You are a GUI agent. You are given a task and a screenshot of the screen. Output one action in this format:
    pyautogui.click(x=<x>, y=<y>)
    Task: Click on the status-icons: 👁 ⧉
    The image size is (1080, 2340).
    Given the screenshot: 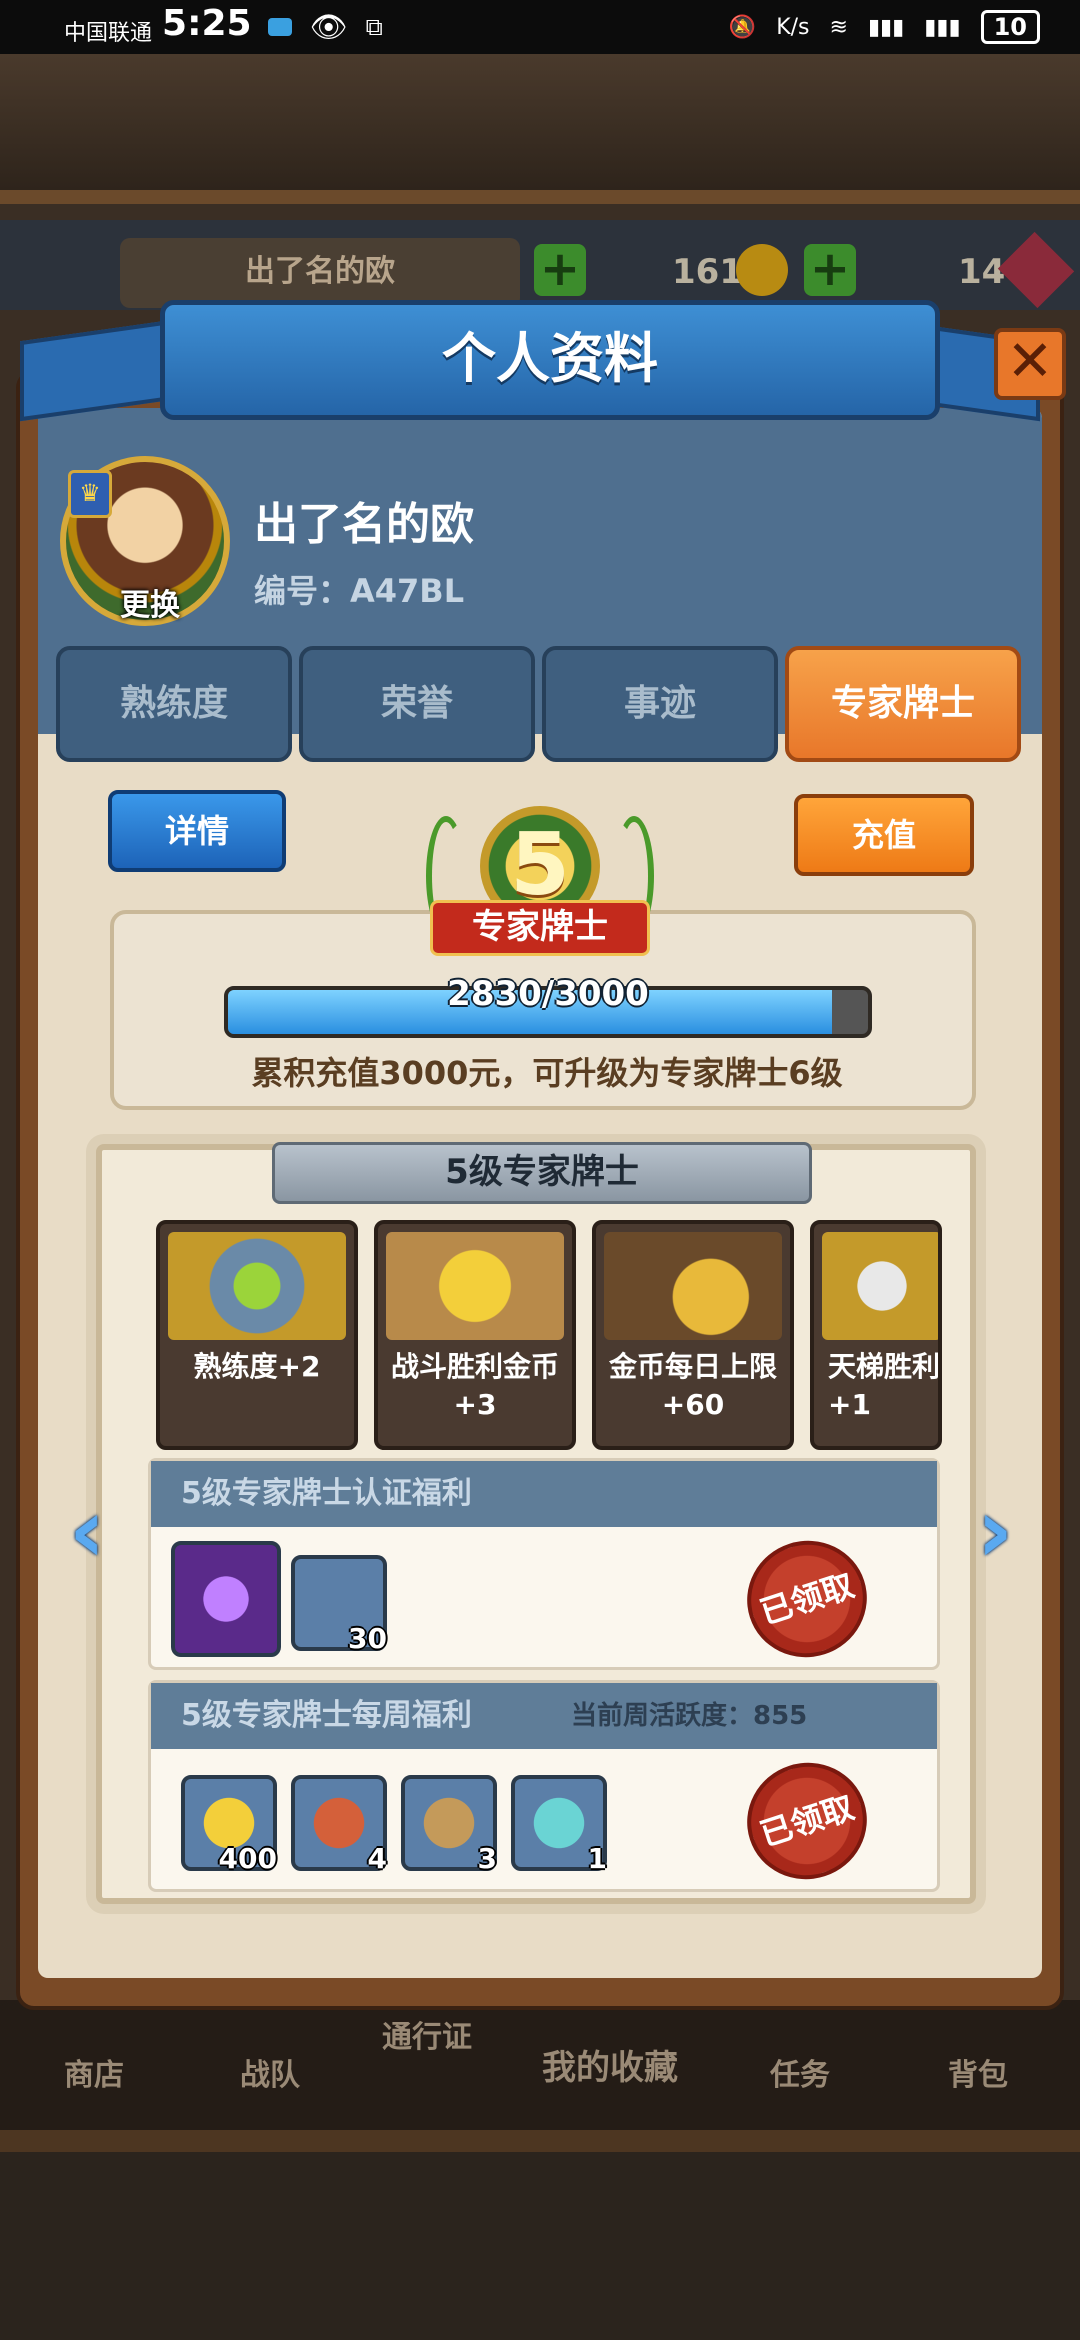 What is the action you would take?
    pyautogui.click(x=325, y=27)
    